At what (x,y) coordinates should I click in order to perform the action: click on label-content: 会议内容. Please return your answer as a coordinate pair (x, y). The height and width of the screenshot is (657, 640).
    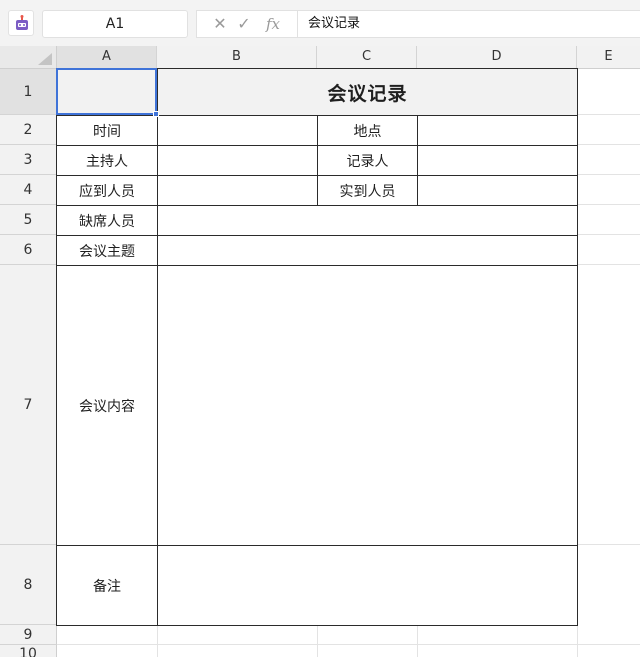
    Looking at the image, I should click on (107, 405).